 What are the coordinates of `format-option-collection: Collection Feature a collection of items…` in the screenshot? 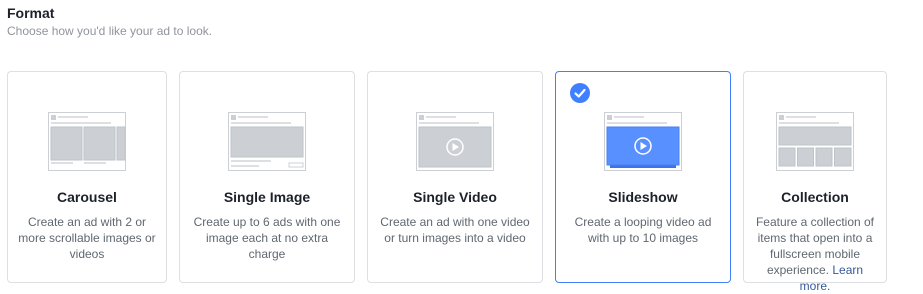 It's located at (815, 182).